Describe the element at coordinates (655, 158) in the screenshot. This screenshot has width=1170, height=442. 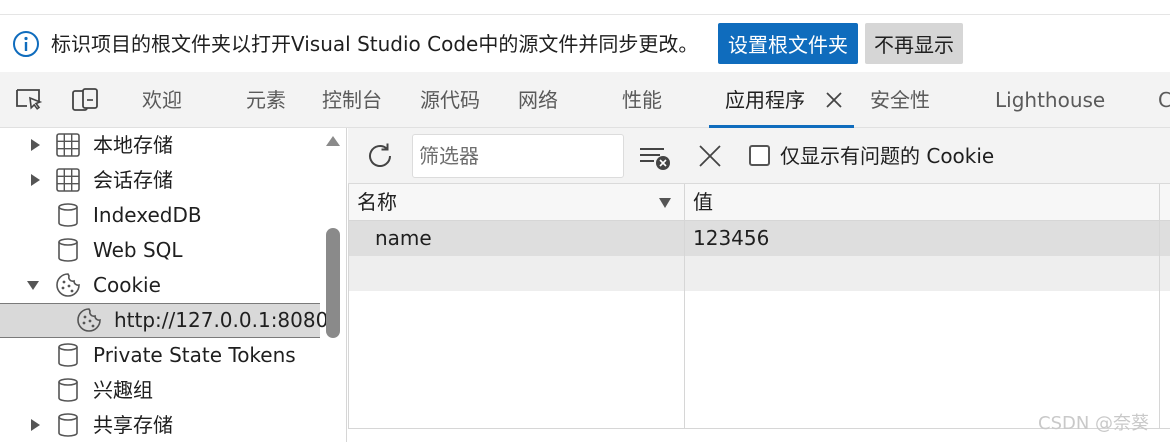
I see `clear-all-filter-icon` at that location.